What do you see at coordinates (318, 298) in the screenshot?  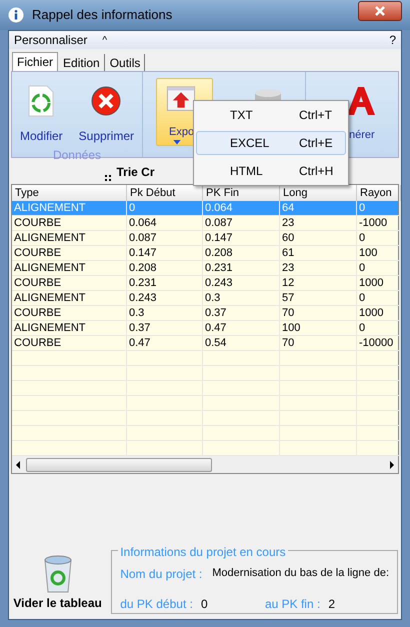 I see `table-cell: 57` at bounding box center [318, 298].